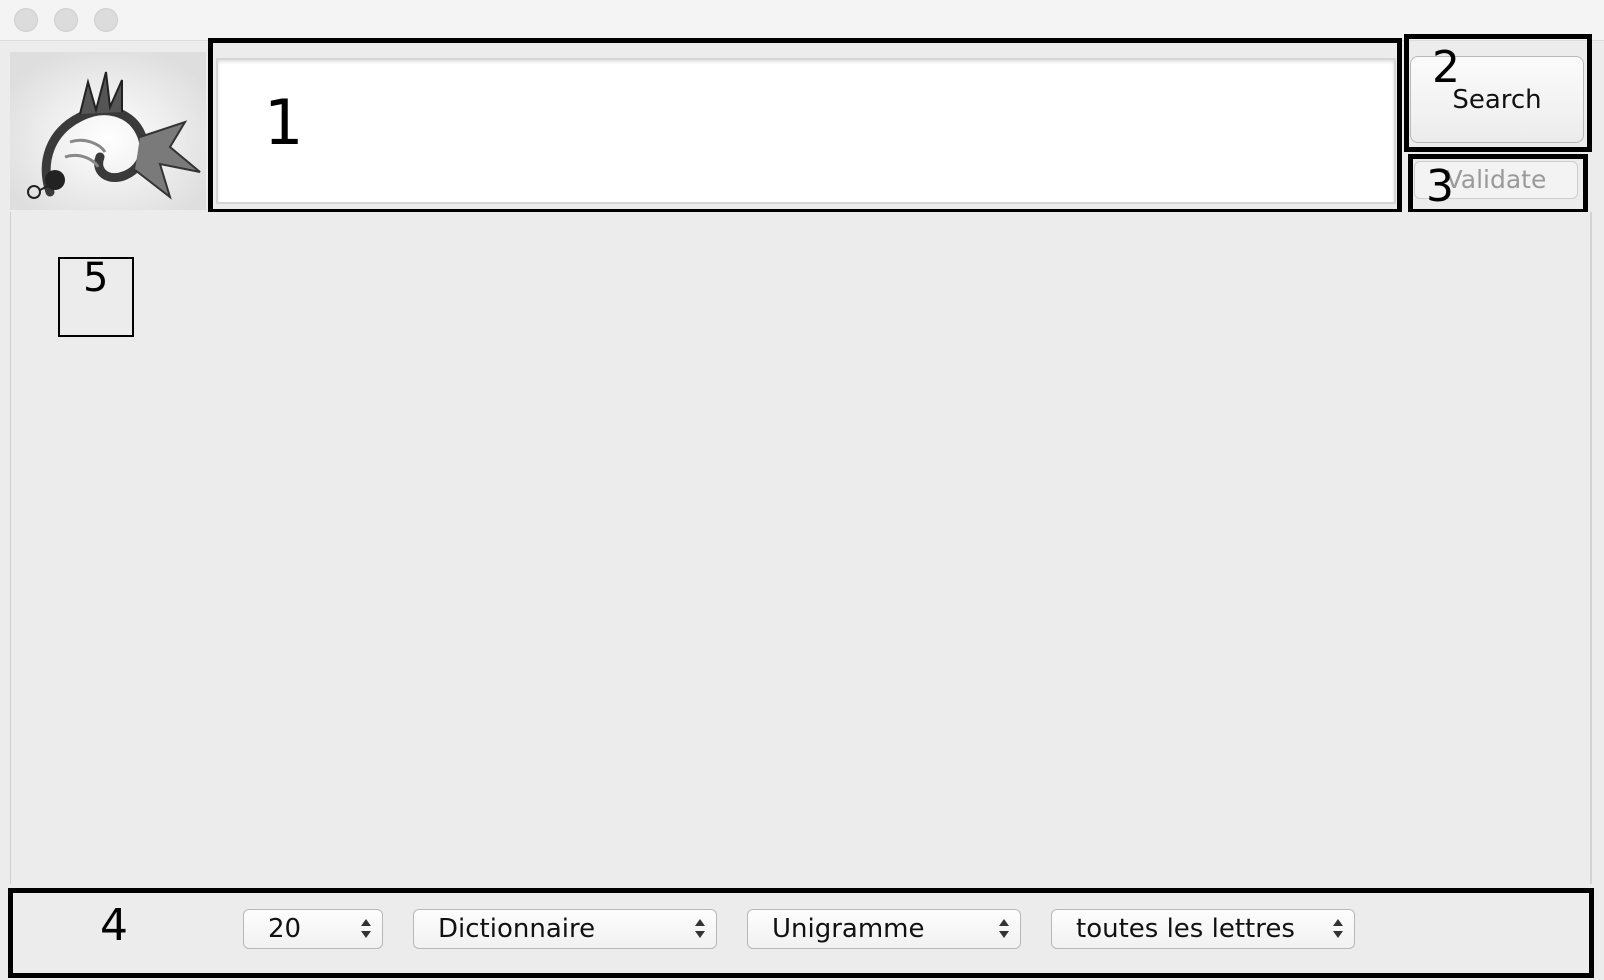  What do you see at coordinates (108, 131) in the screenshot?
I see `dragon-fish-icon` at bounding box center [108, 131].